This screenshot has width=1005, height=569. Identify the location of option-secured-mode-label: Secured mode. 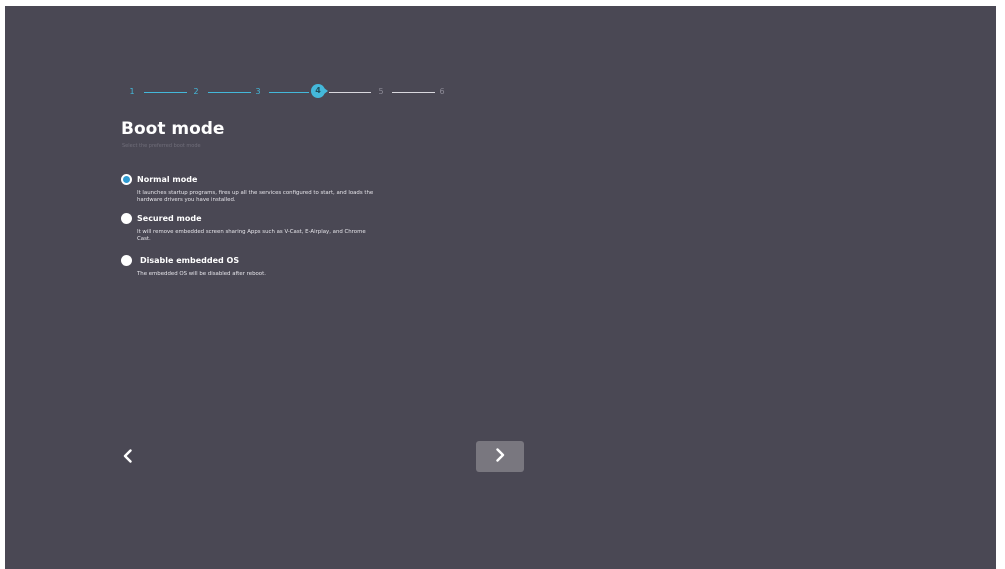
(169, 218).